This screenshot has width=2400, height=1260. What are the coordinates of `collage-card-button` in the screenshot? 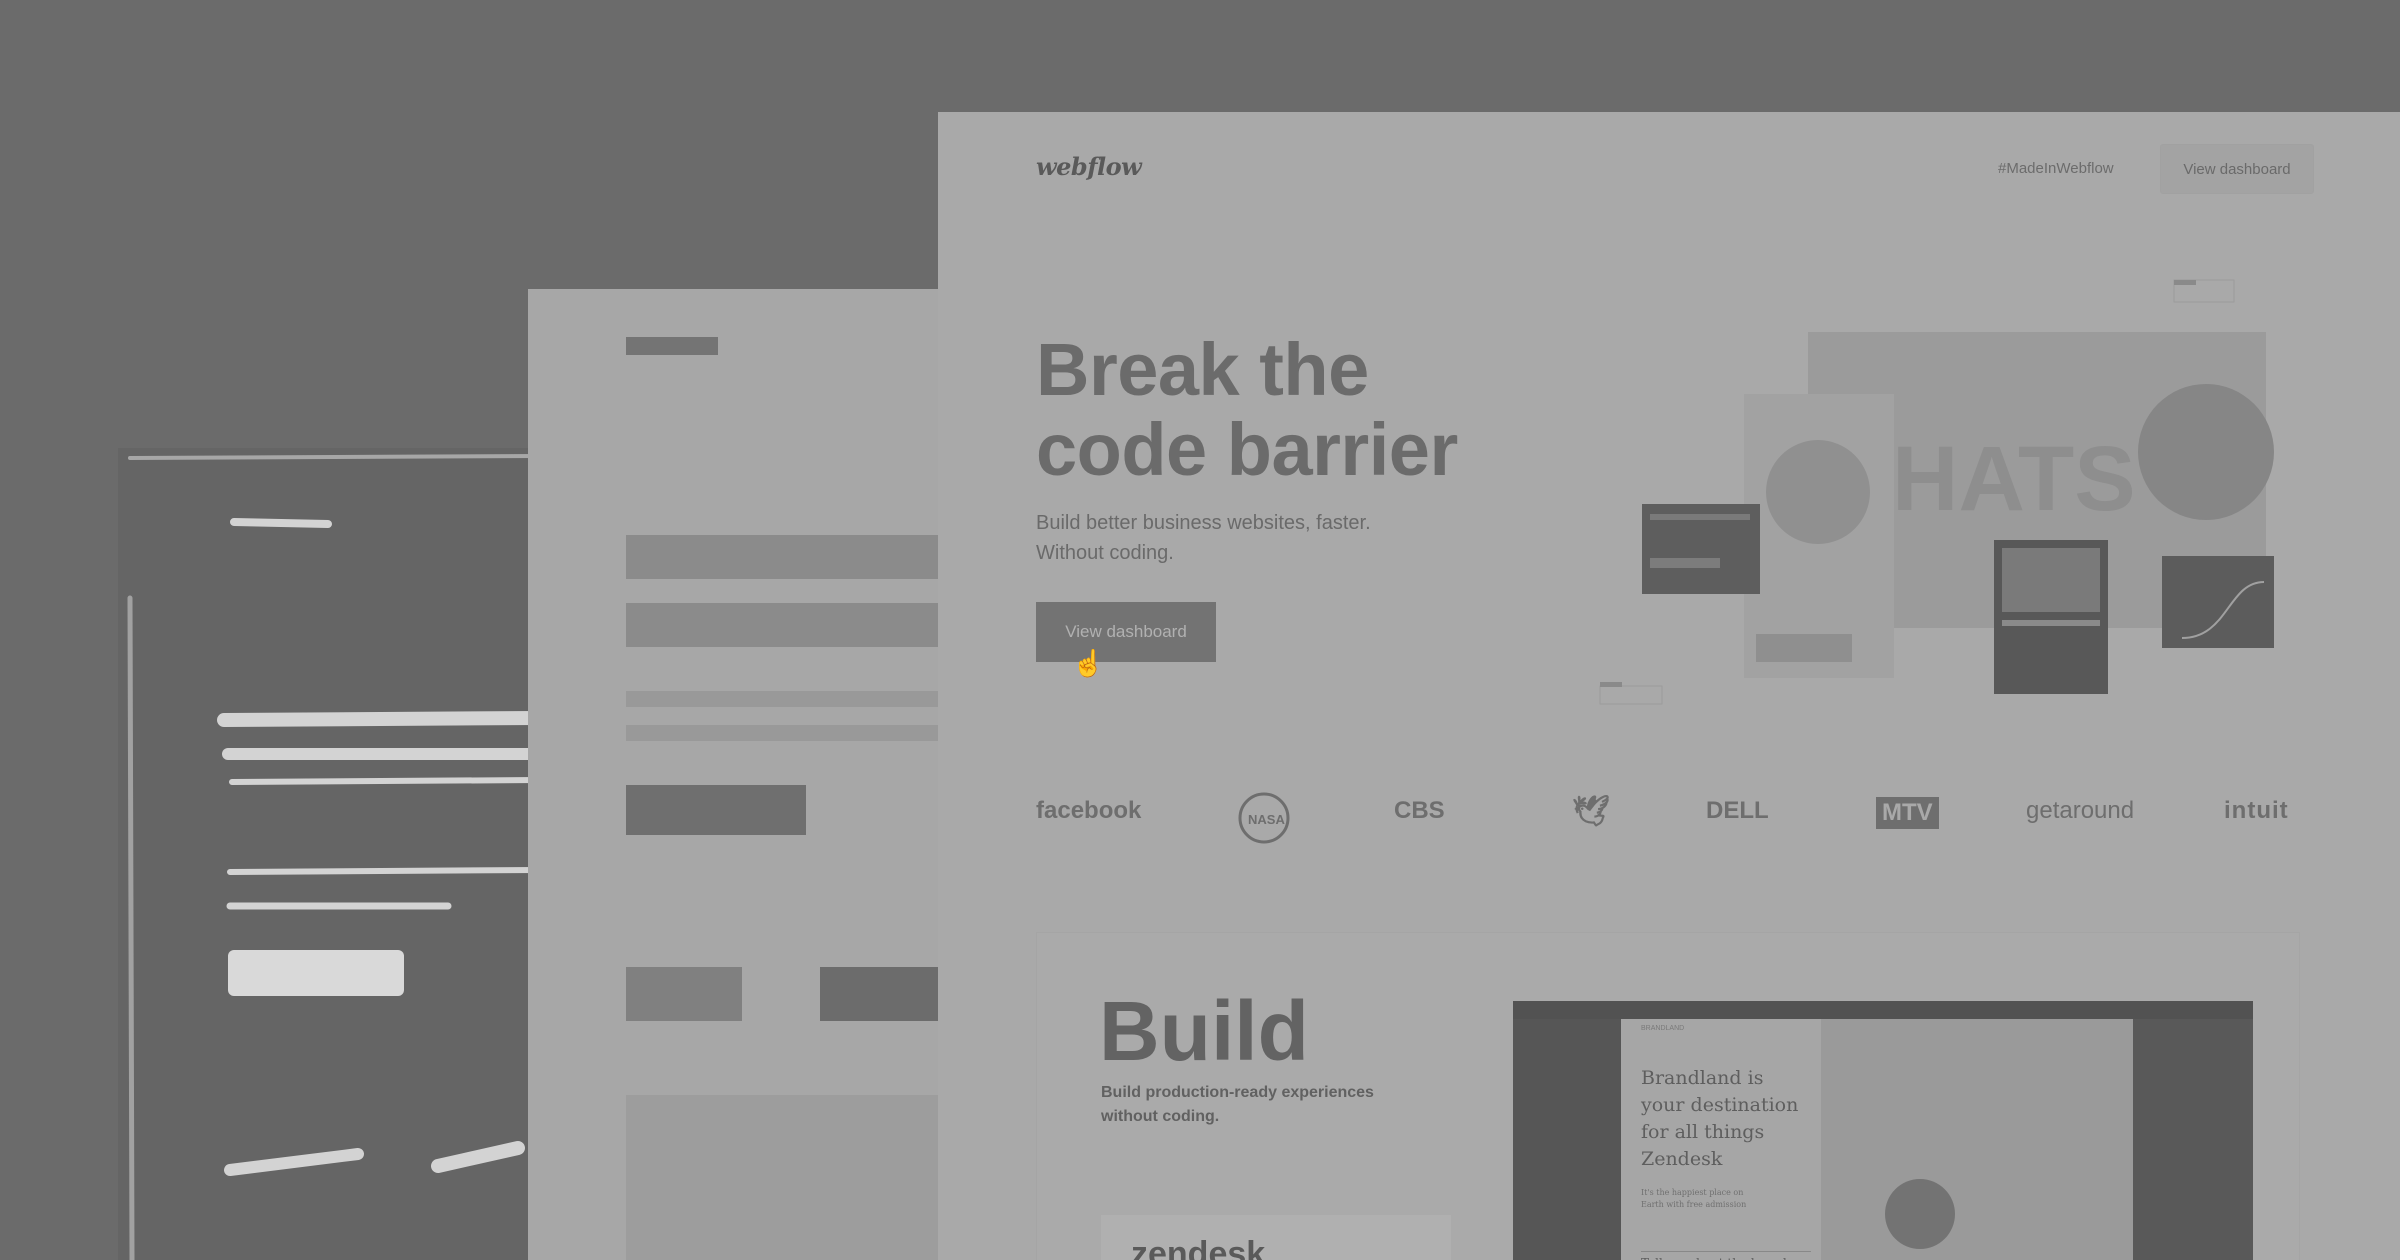 It's located at (1804, 648).